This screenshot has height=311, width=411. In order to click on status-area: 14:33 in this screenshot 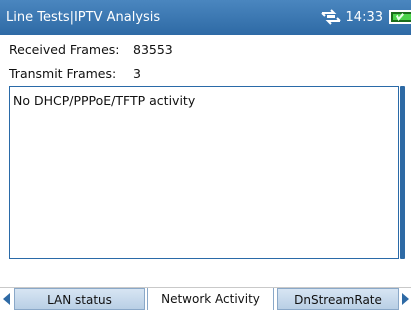, I will do `click(365, 17)`.